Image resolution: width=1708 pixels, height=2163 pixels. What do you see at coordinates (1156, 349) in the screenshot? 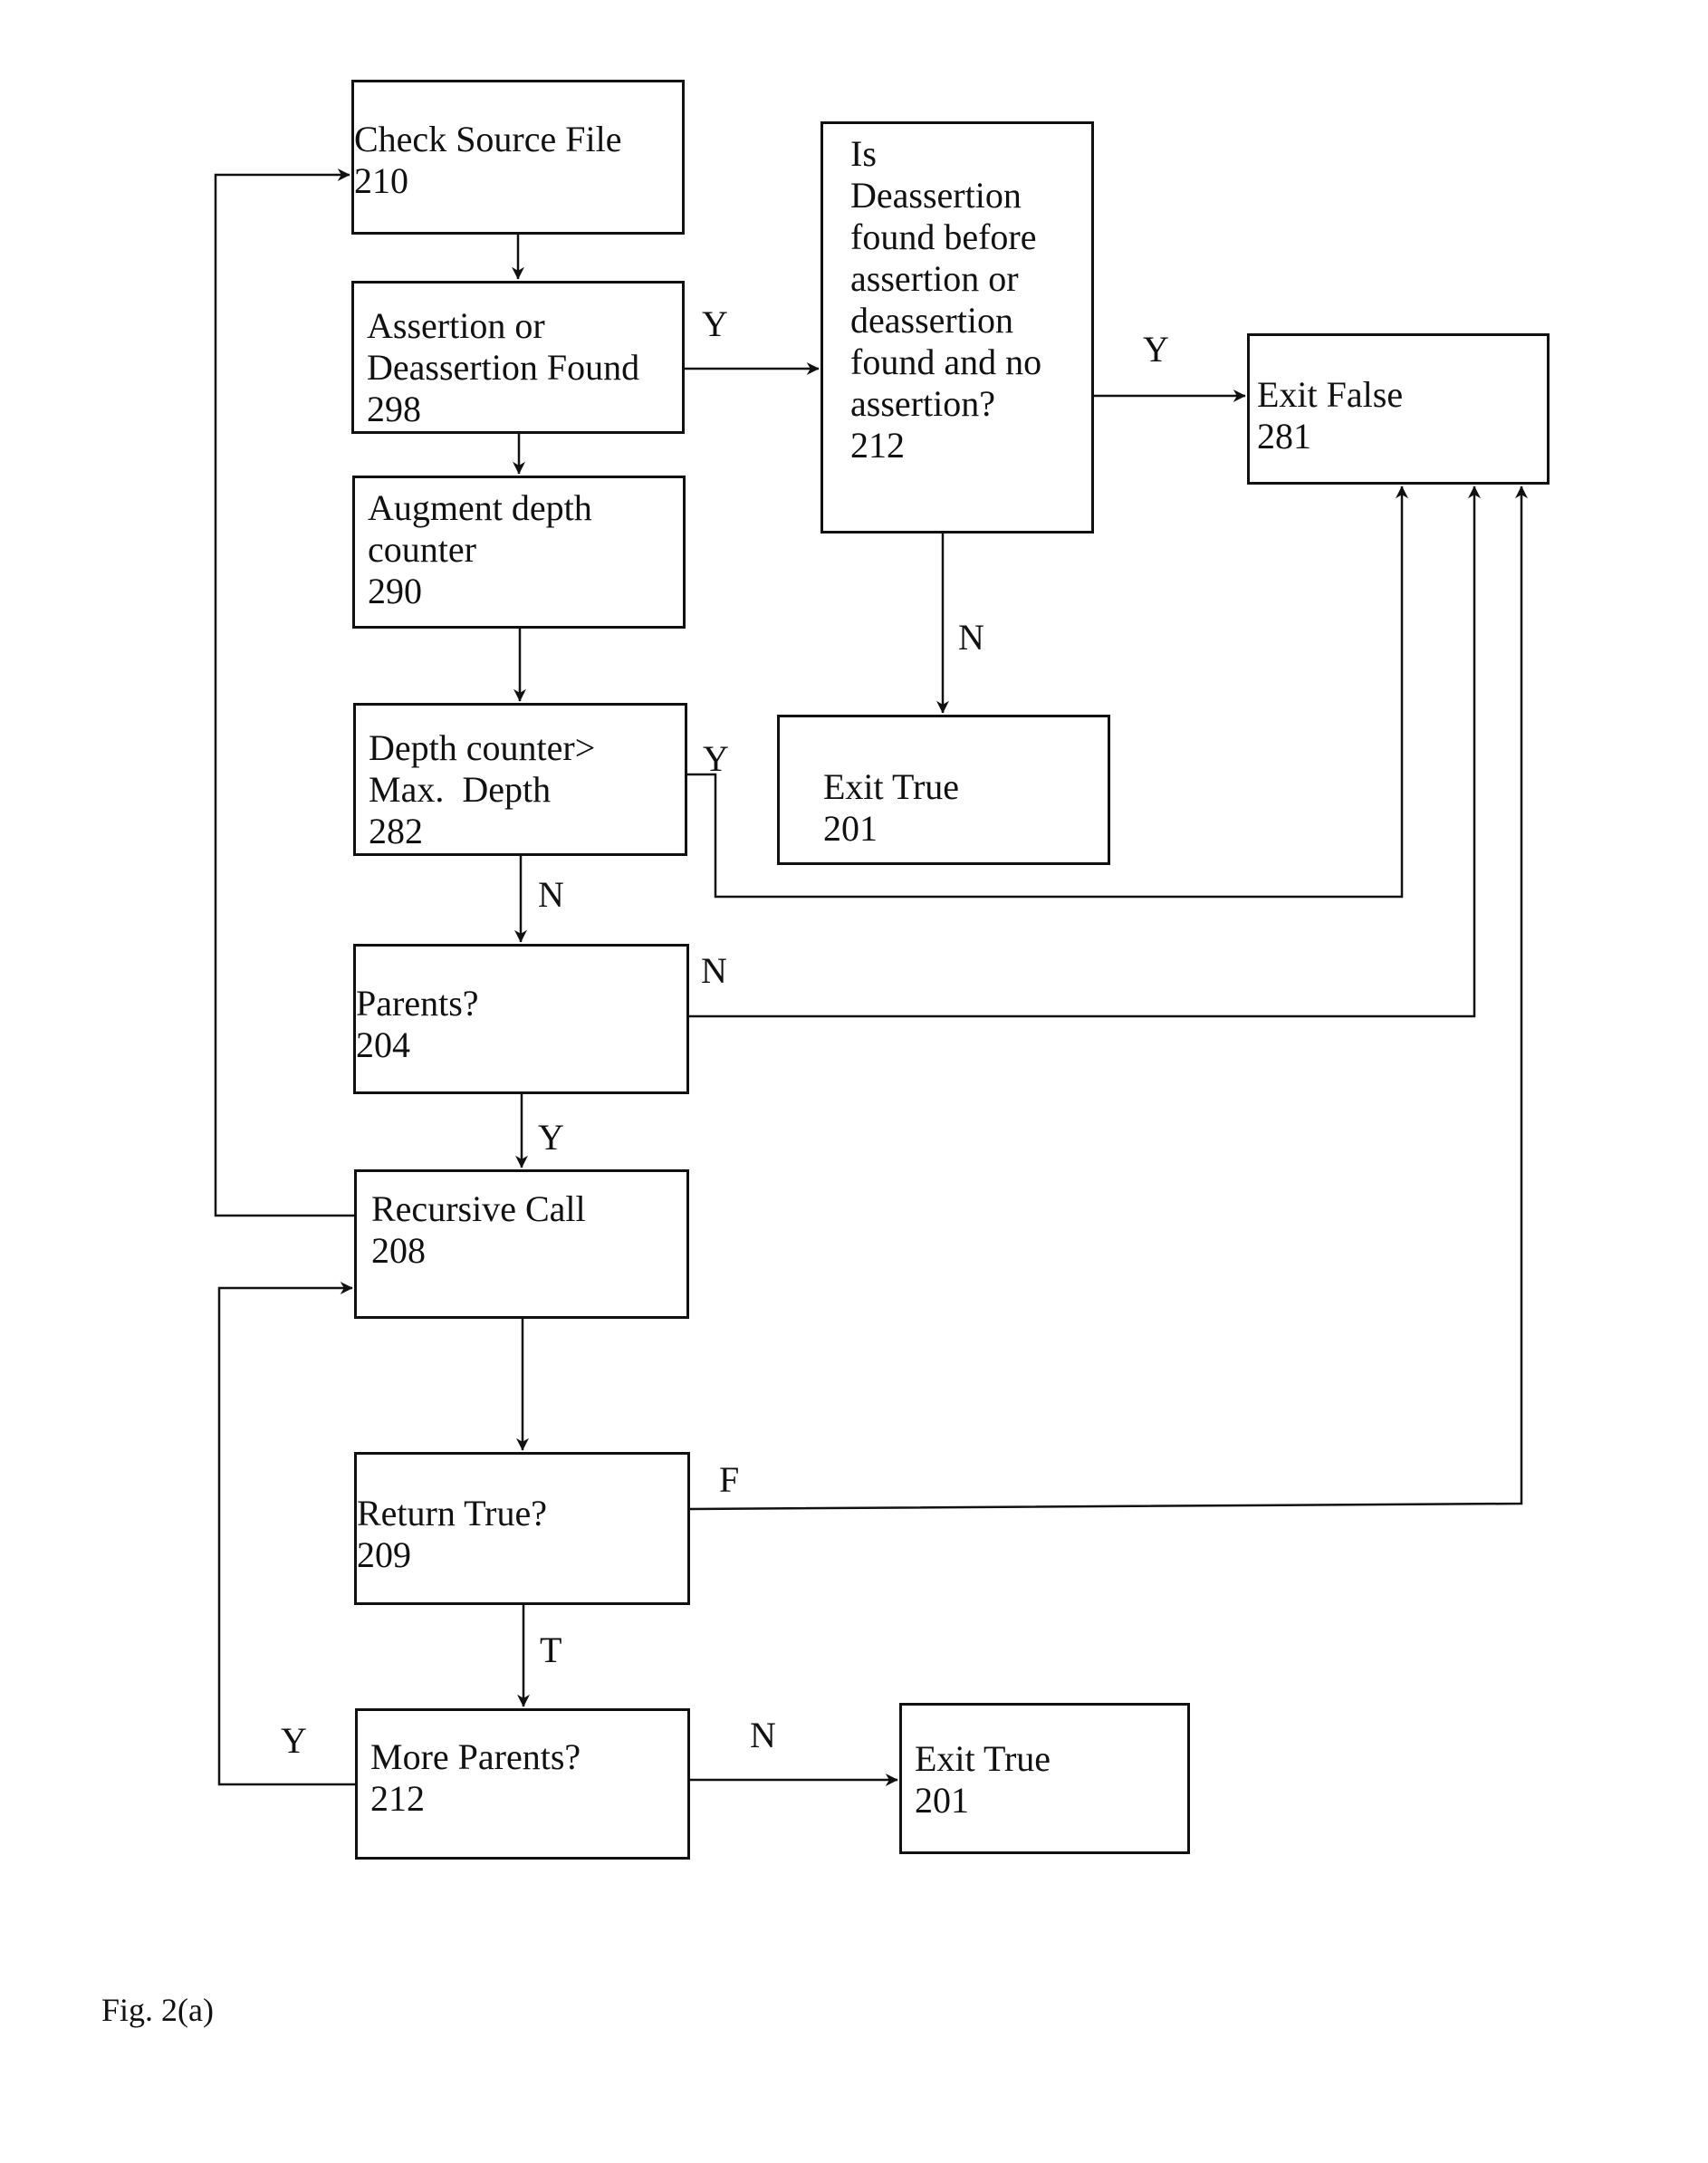
I see `edge-label-deassertion-yes: Y` at bounding box center [1156, 349].